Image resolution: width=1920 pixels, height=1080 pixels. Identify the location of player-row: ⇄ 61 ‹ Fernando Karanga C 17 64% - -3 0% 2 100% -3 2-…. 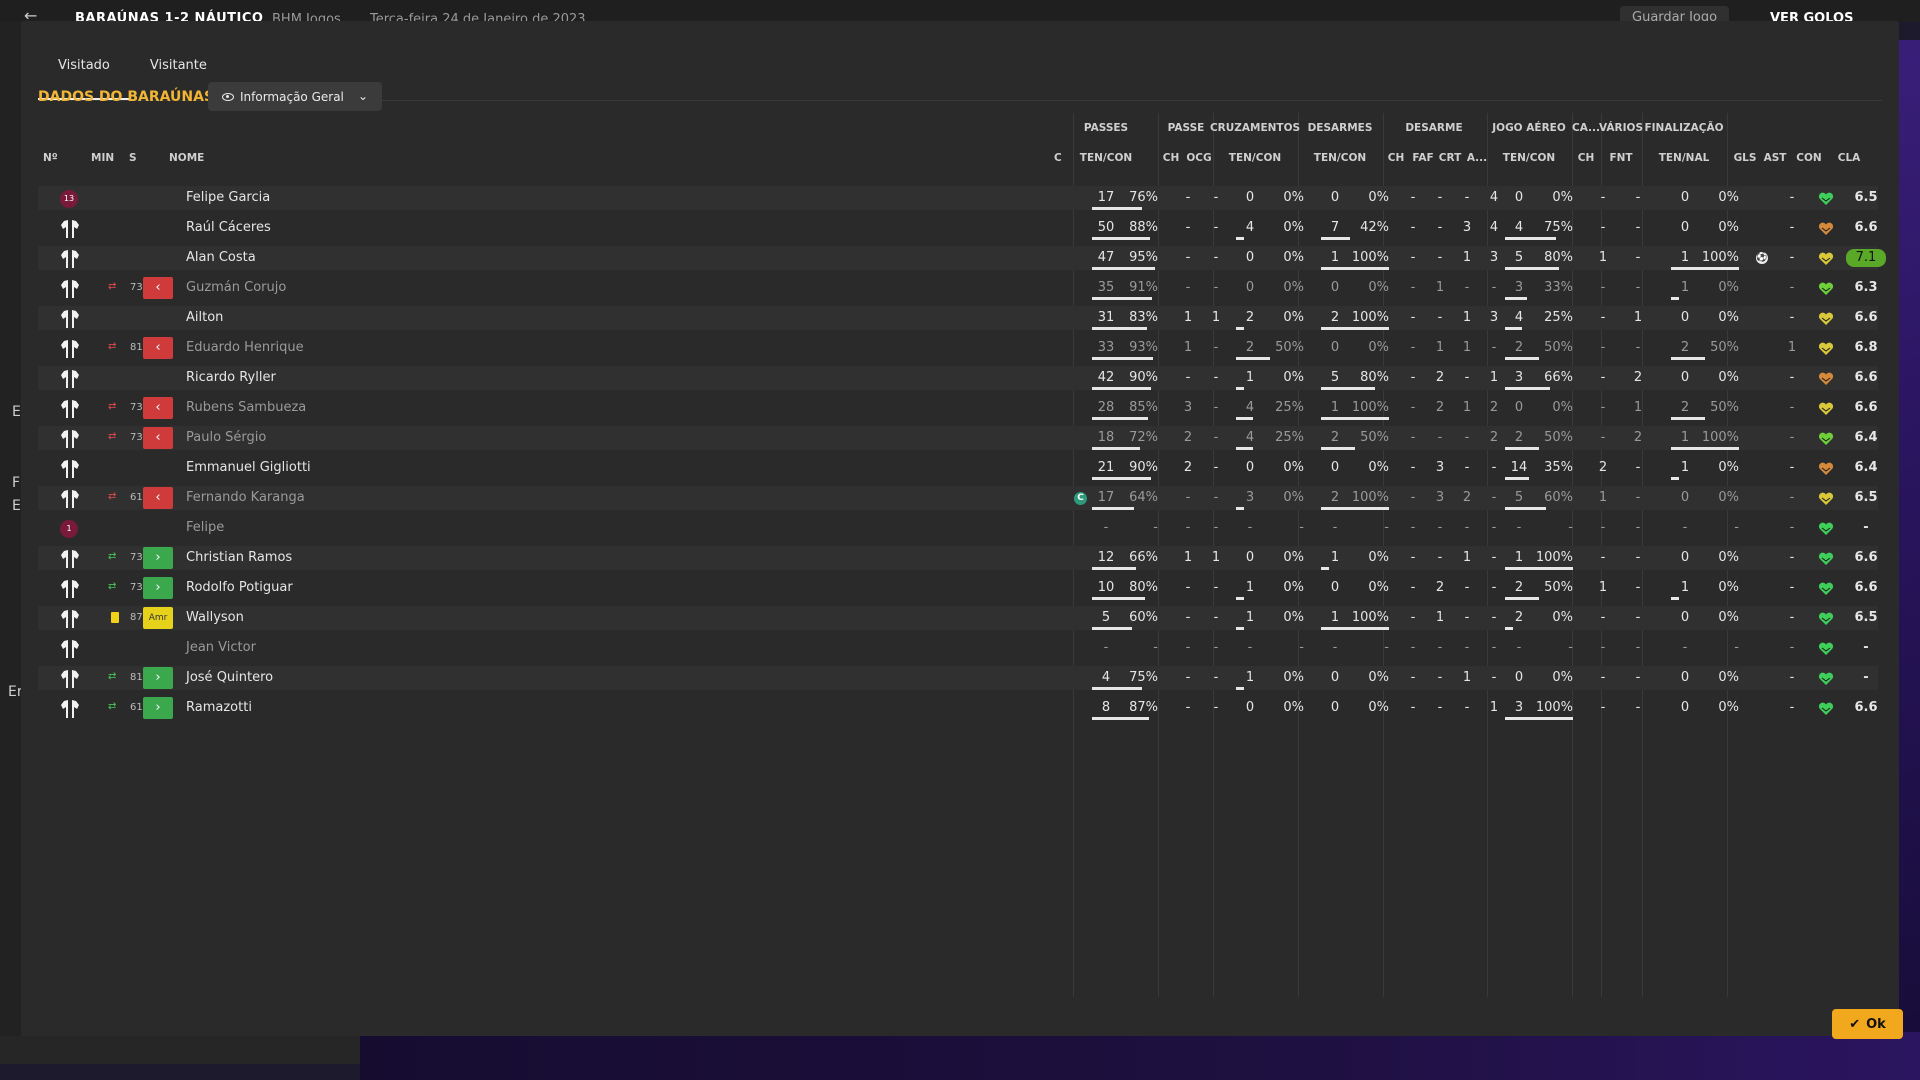
(958, 498).